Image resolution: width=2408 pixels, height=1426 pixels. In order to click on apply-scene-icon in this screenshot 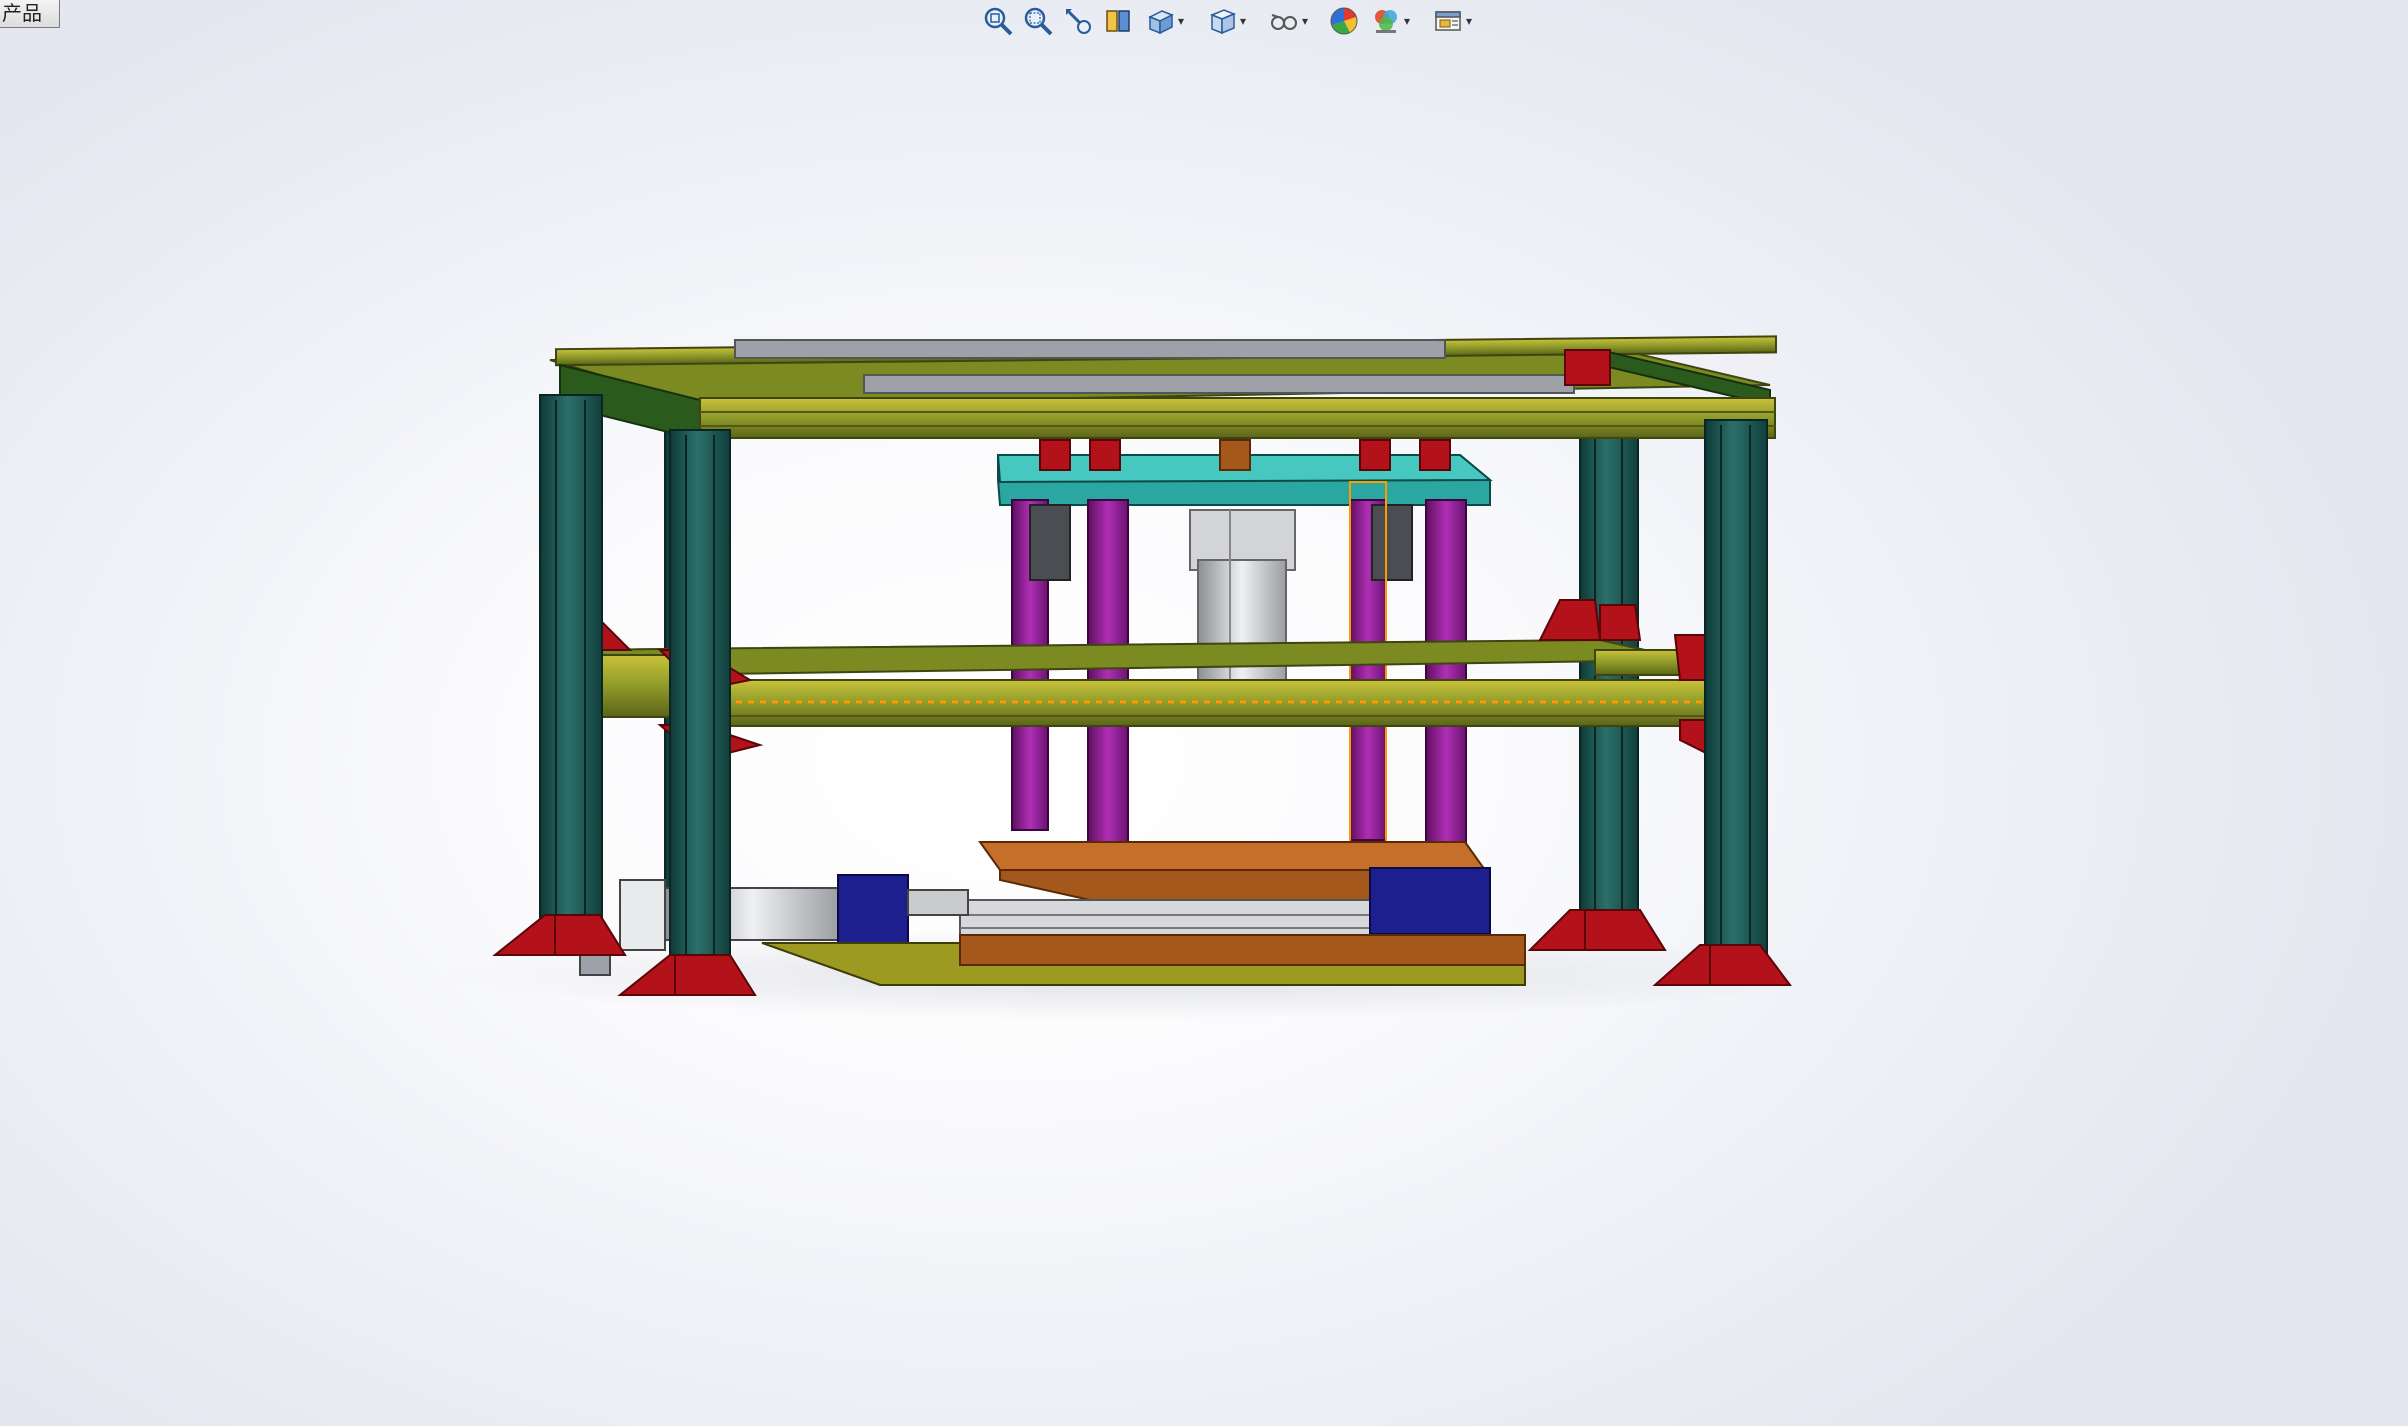, I will do `click(1386, 21)`.